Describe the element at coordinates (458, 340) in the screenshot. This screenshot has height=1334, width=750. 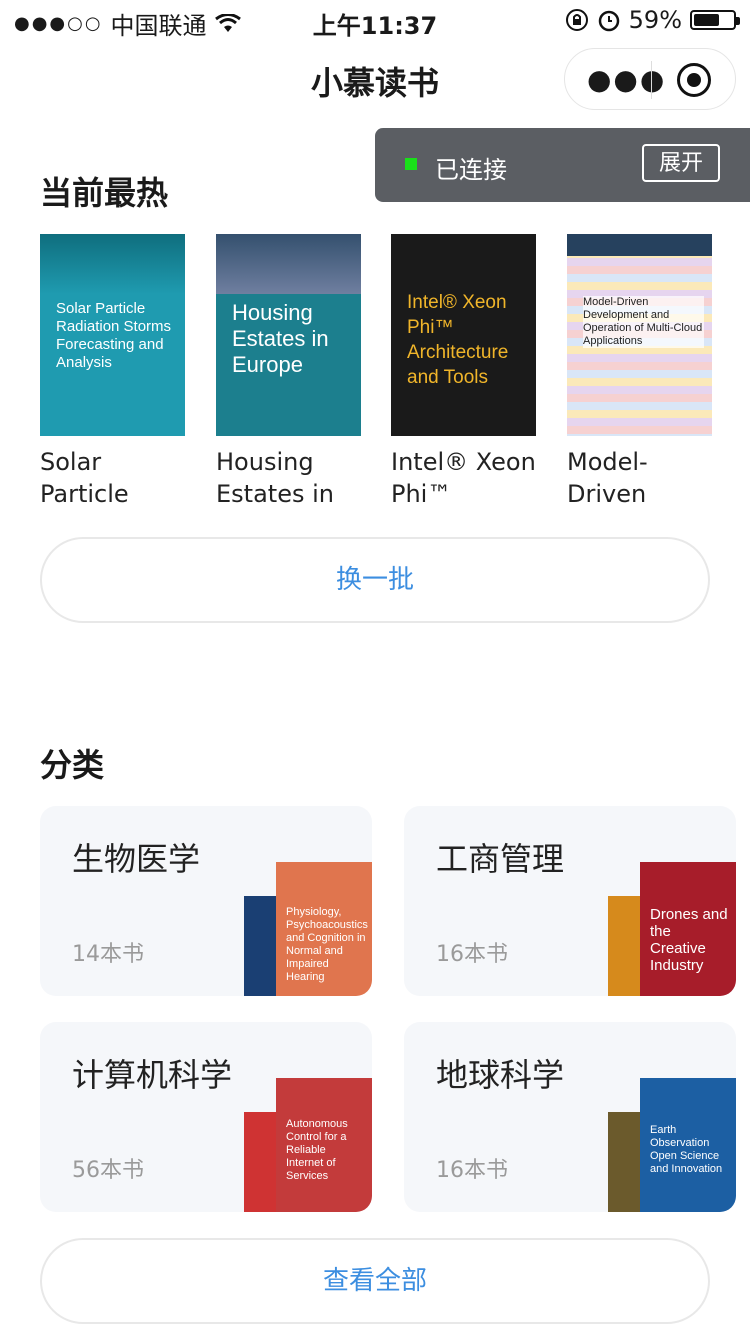
I see `cover-title: Intel® Xeon Phi™ Architecture and Tools` at that location.